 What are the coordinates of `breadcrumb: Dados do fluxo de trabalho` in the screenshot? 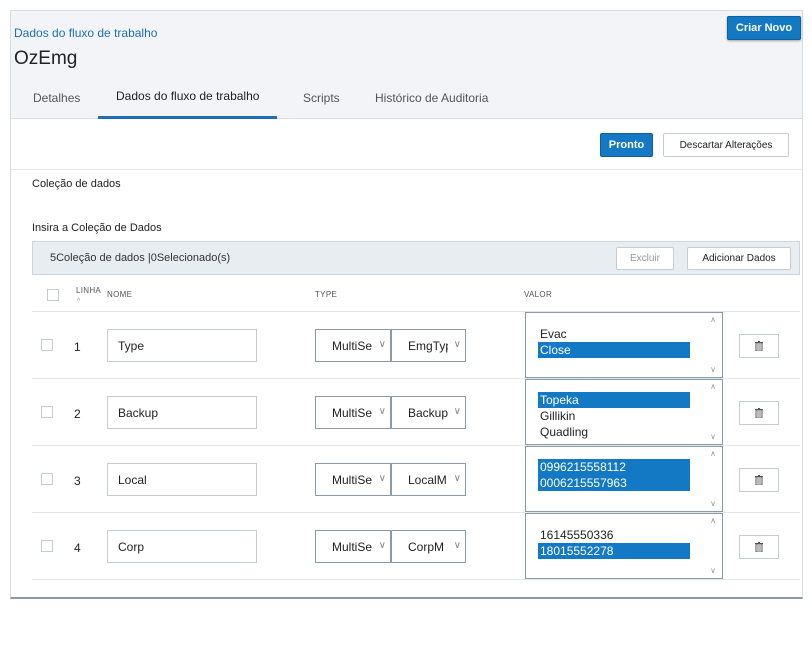 It's located at (85, 33).